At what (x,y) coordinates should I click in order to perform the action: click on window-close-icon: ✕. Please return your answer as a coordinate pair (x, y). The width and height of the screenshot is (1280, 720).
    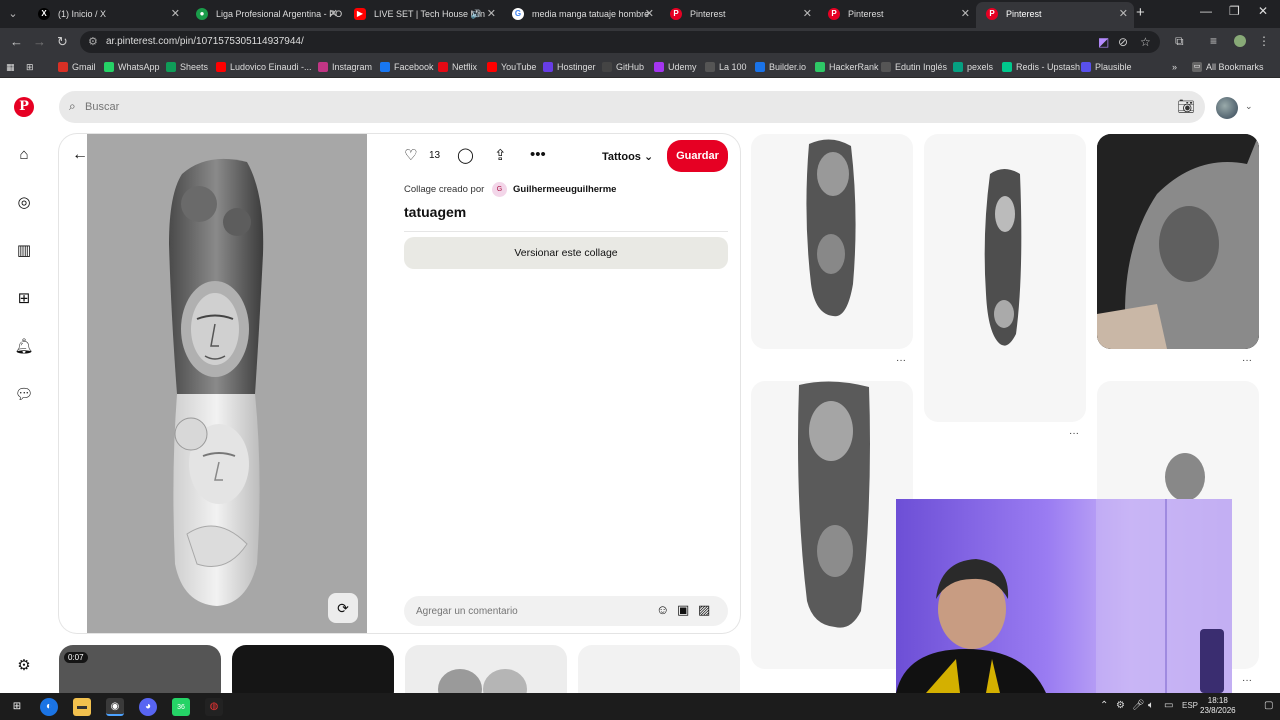
    Looking at the image, I should click on (1263, 11).